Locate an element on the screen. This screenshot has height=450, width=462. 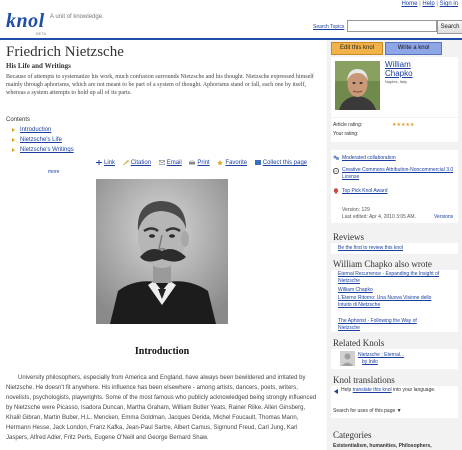
your-rating-label: Your rating: is located at coordinates (346, 134).